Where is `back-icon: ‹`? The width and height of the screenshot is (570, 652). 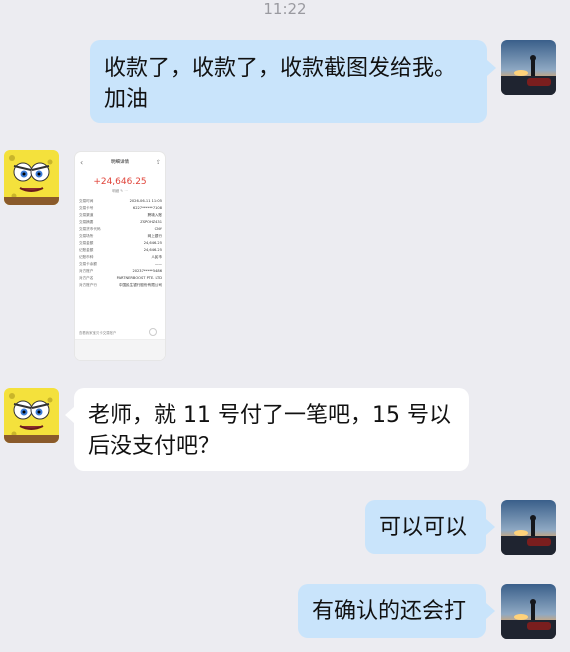 back-icon: ‹ is located at coordinates (82, 162).